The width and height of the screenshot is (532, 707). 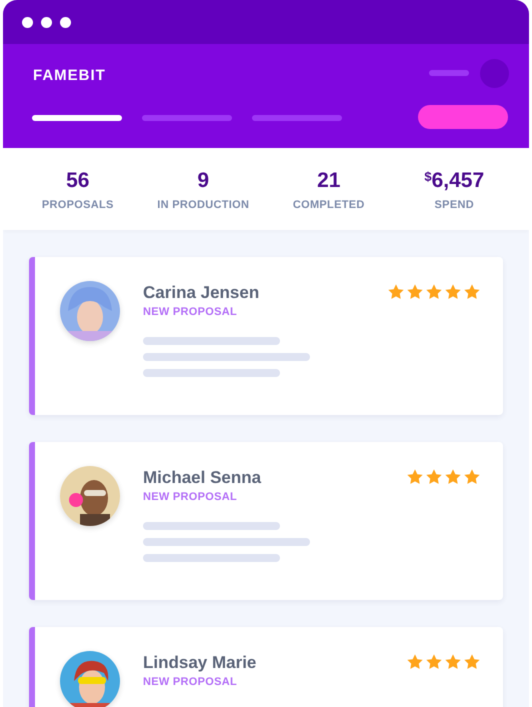 I want to click on stat-value: 21, so click(x=328, y=181).